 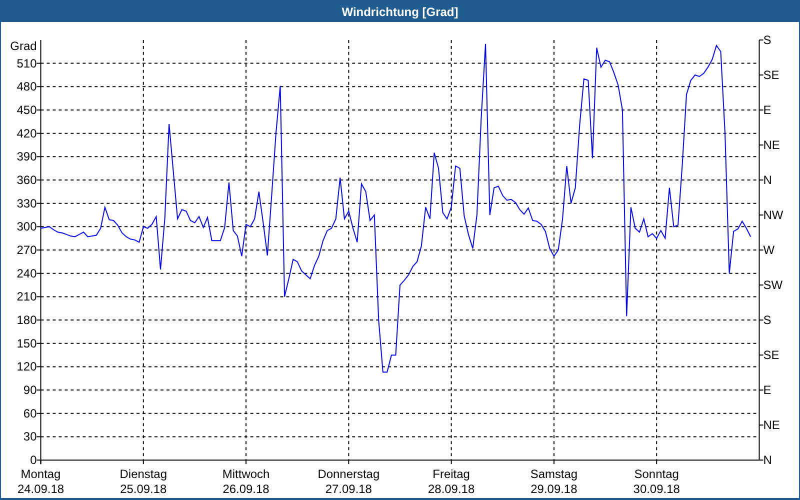 What do you see at coordinates (26, 320) in the screenshot?
I see `y-tick-label: 180` at bounding box center [26, 320].